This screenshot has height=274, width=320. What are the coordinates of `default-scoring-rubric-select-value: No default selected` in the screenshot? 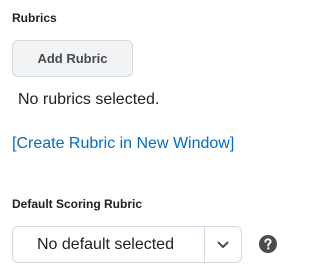 It's located at (105, 244).